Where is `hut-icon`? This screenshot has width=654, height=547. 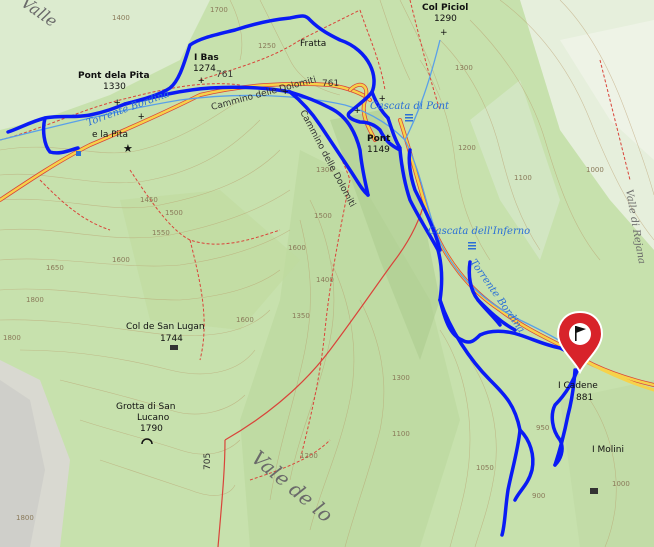 hut-icon is located at coordinates (174, 347).